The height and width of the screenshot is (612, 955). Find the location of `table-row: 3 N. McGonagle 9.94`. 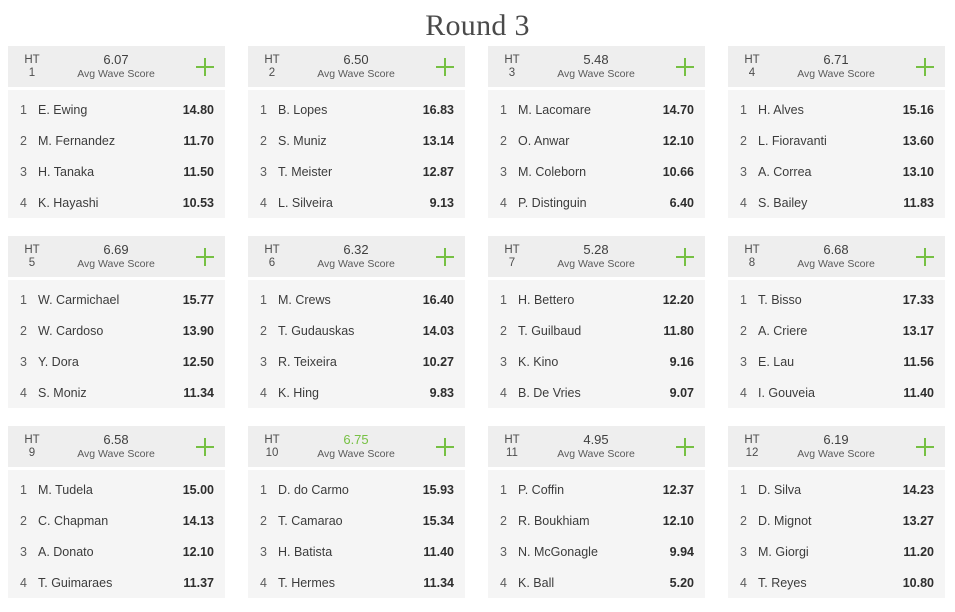

table-row: 3 N. McGonagle 9.94 is located at coordinates (596, 551).